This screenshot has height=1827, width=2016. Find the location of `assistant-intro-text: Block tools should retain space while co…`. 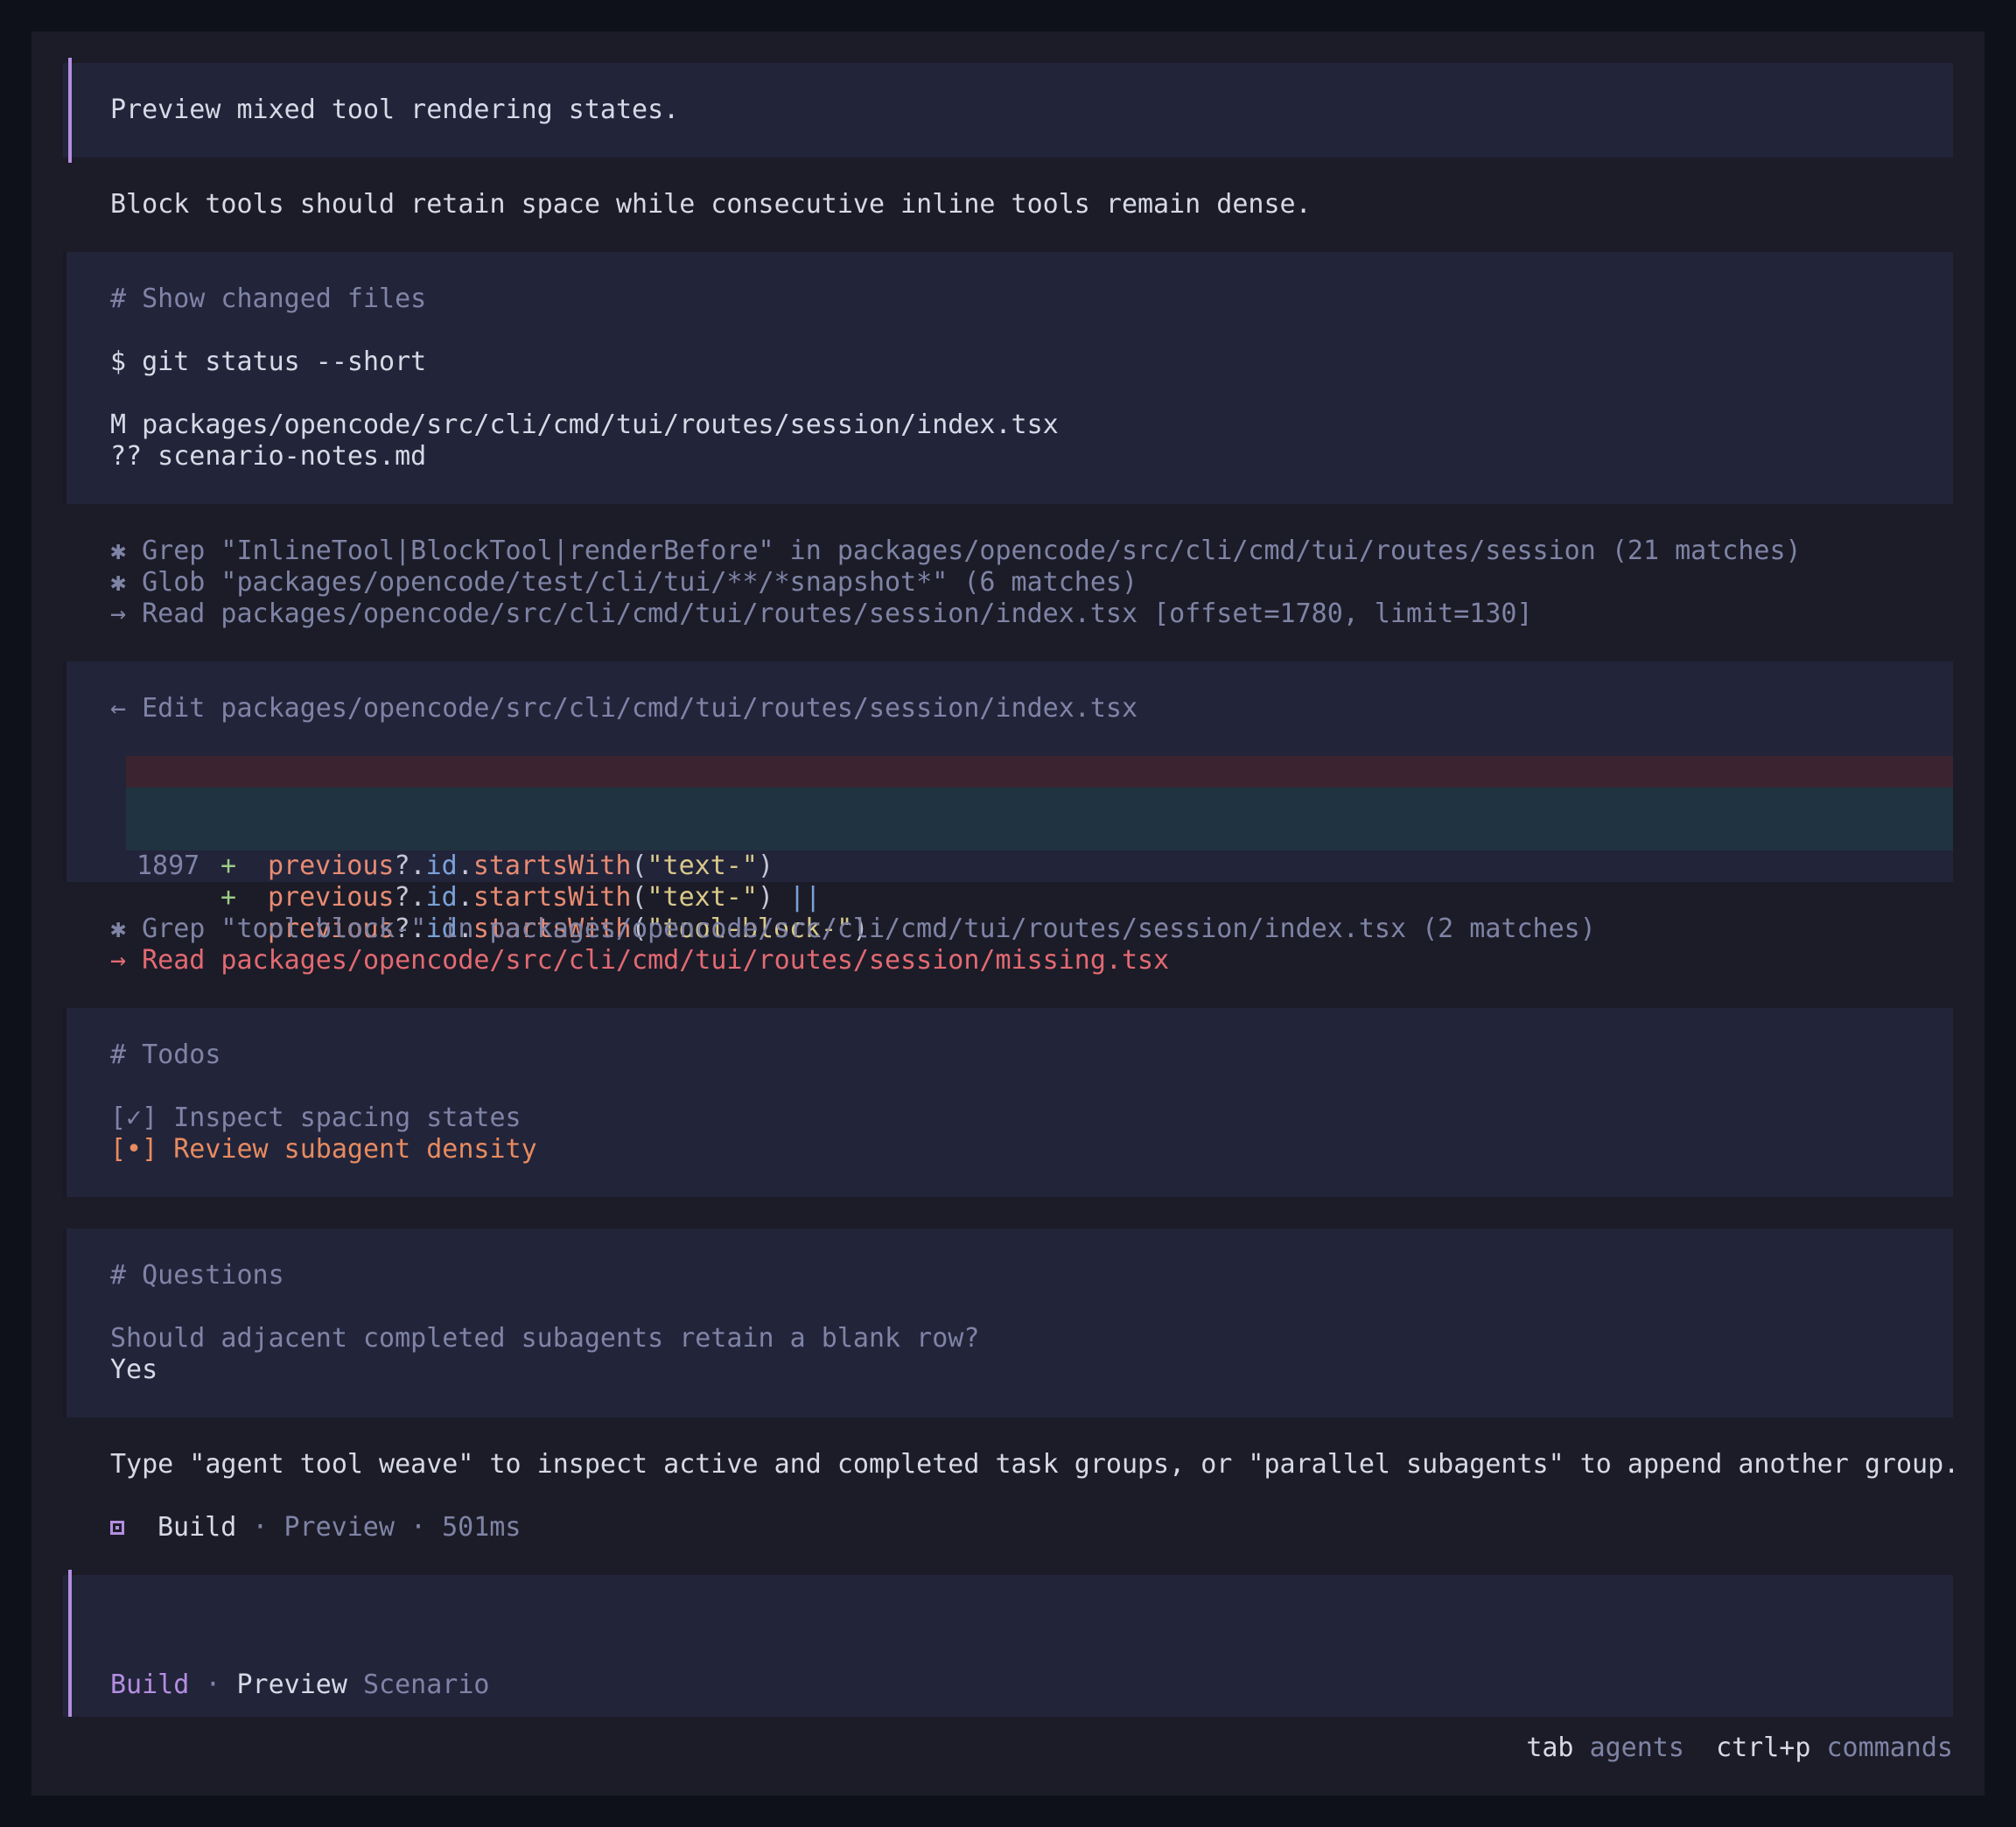

assistant-intro-text: Block tools should retain space while co… is located at coordinates (711, 204).